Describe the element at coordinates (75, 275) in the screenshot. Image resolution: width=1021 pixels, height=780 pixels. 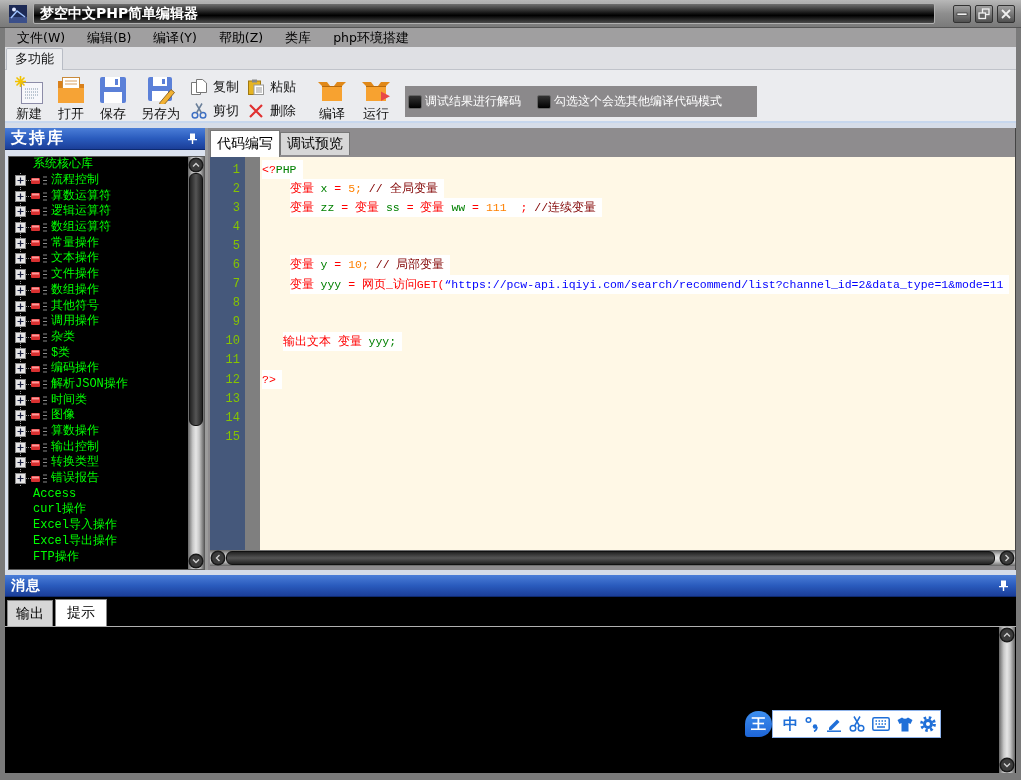
I see `tree-item: 文件操作` at that location.